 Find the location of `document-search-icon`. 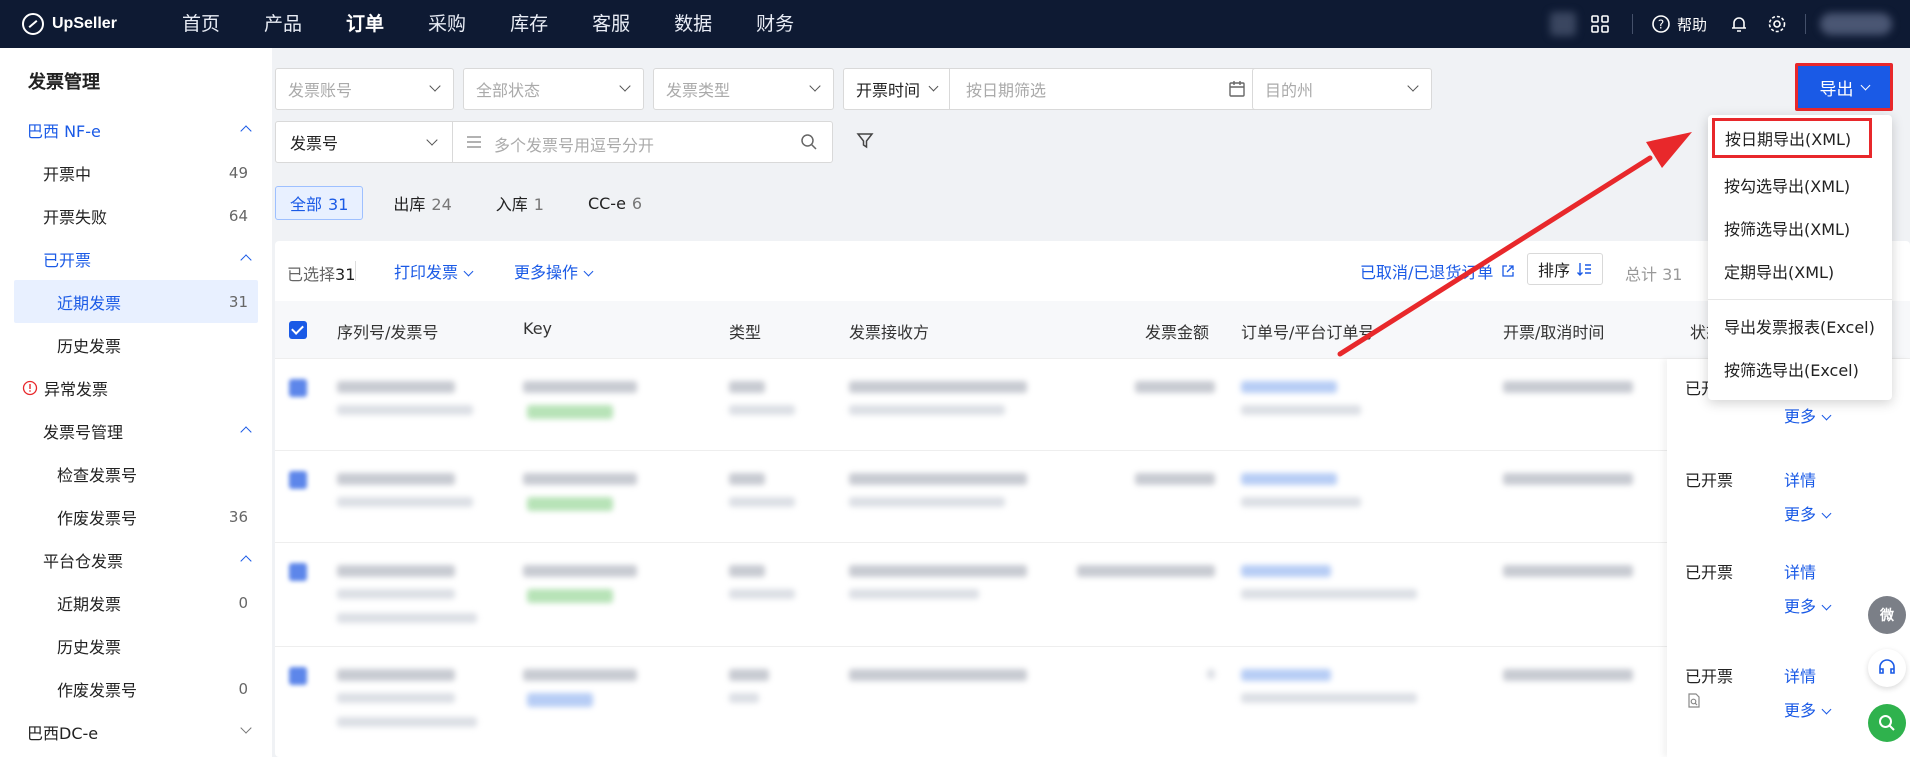

document-search-icon is located at coordinates (1694, 701).